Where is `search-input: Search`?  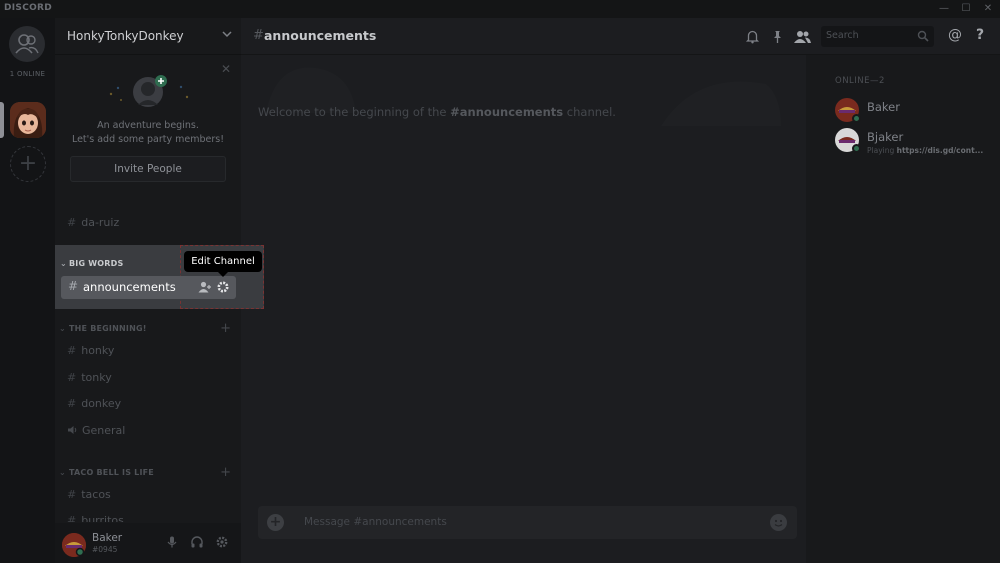
search-input: Search is located at coordinates (877, 36).